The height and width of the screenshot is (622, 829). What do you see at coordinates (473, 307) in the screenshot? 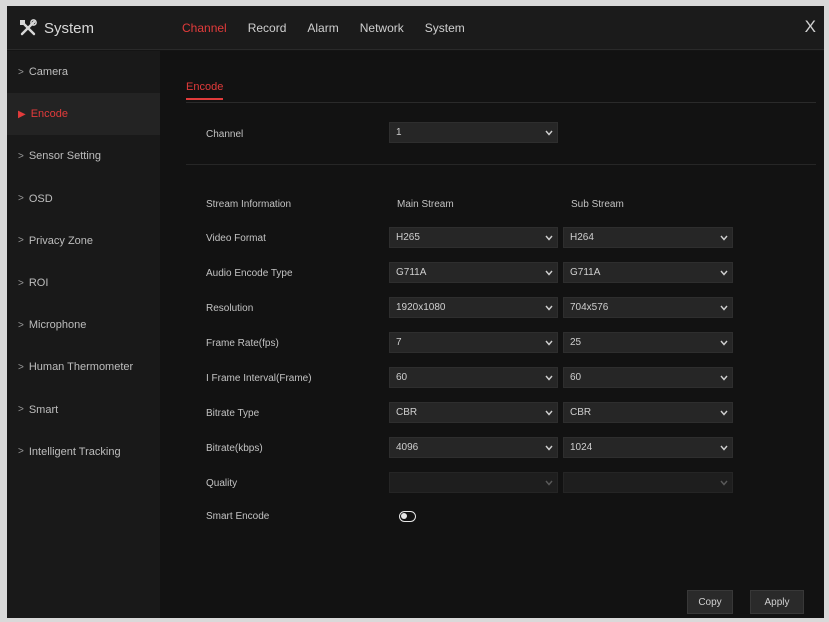
I see `resolution-main-select: 1920x1080` at bounding box center [473, 307].